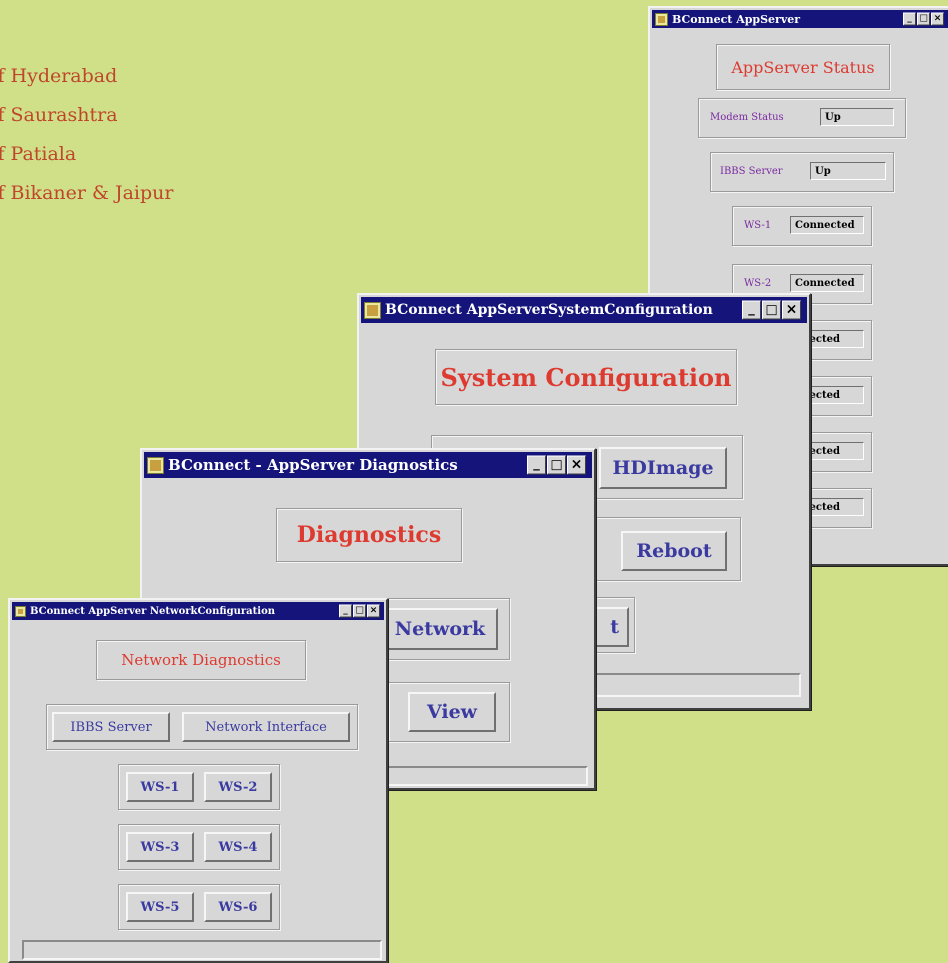  I want to click on modem-status-label: Modem Status, so click(747, 117).